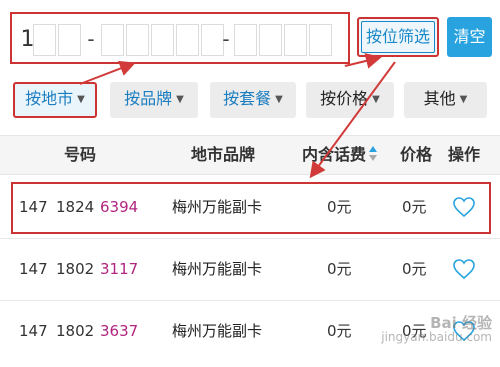 The height and width of the screenshot is (367, 500). Describe the element at coordinates (119, 269) in the screenshot. I see `number-suffix: 3117` at that location.